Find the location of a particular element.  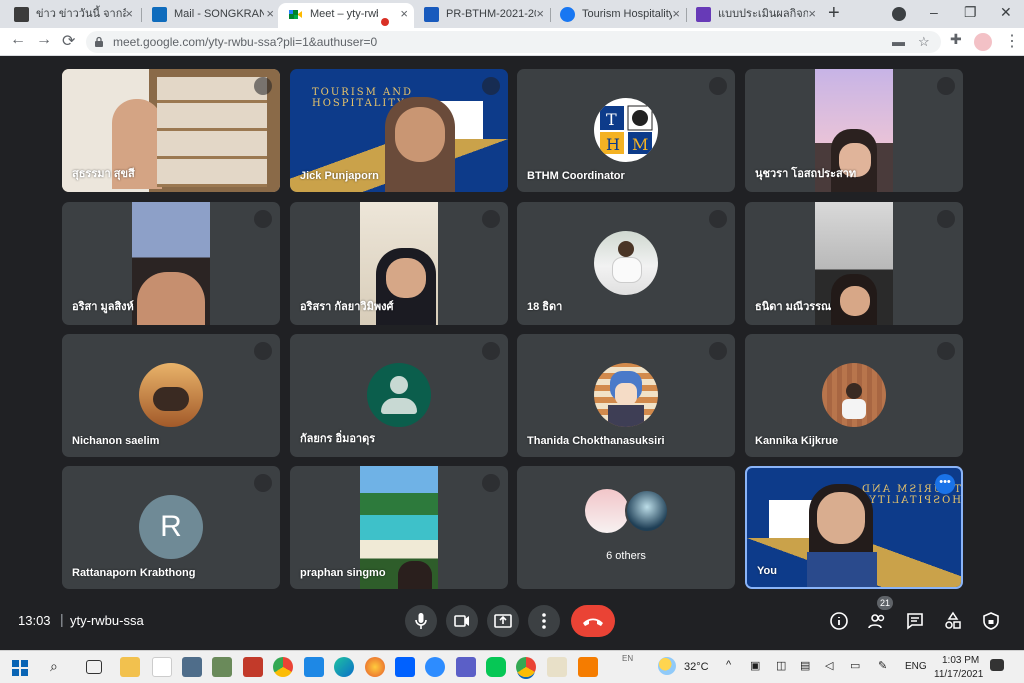

volume-icon: ◁ is located at coordinates (829, 665).